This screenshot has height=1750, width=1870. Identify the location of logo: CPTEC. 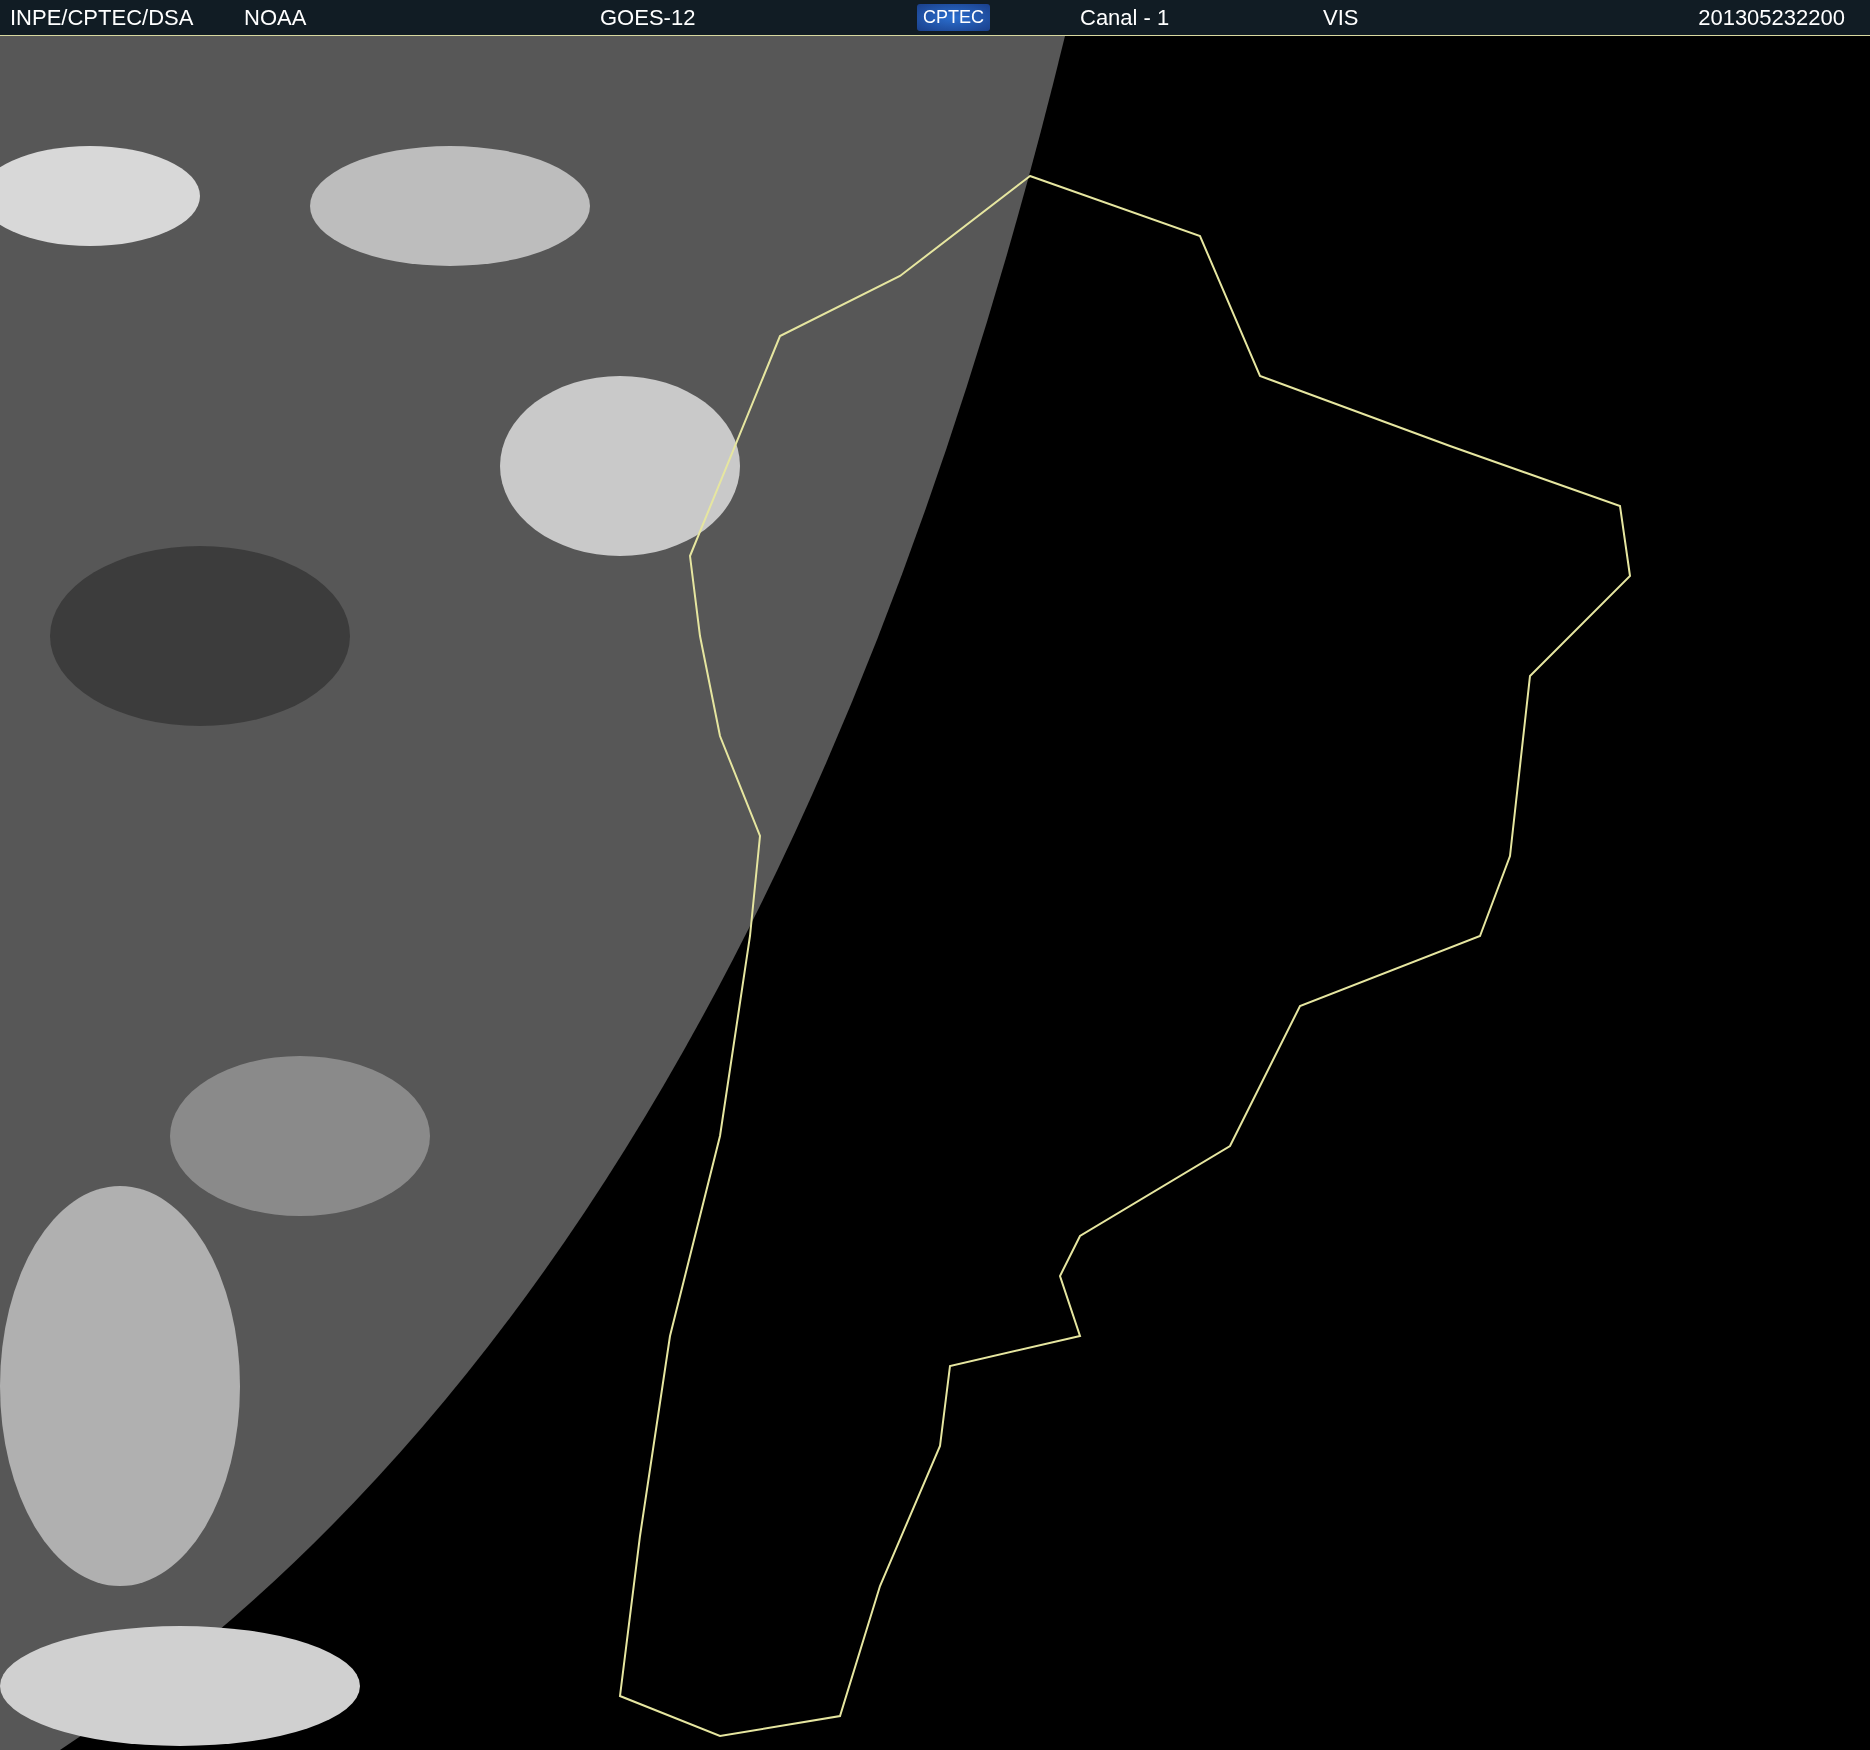
(953, 17).